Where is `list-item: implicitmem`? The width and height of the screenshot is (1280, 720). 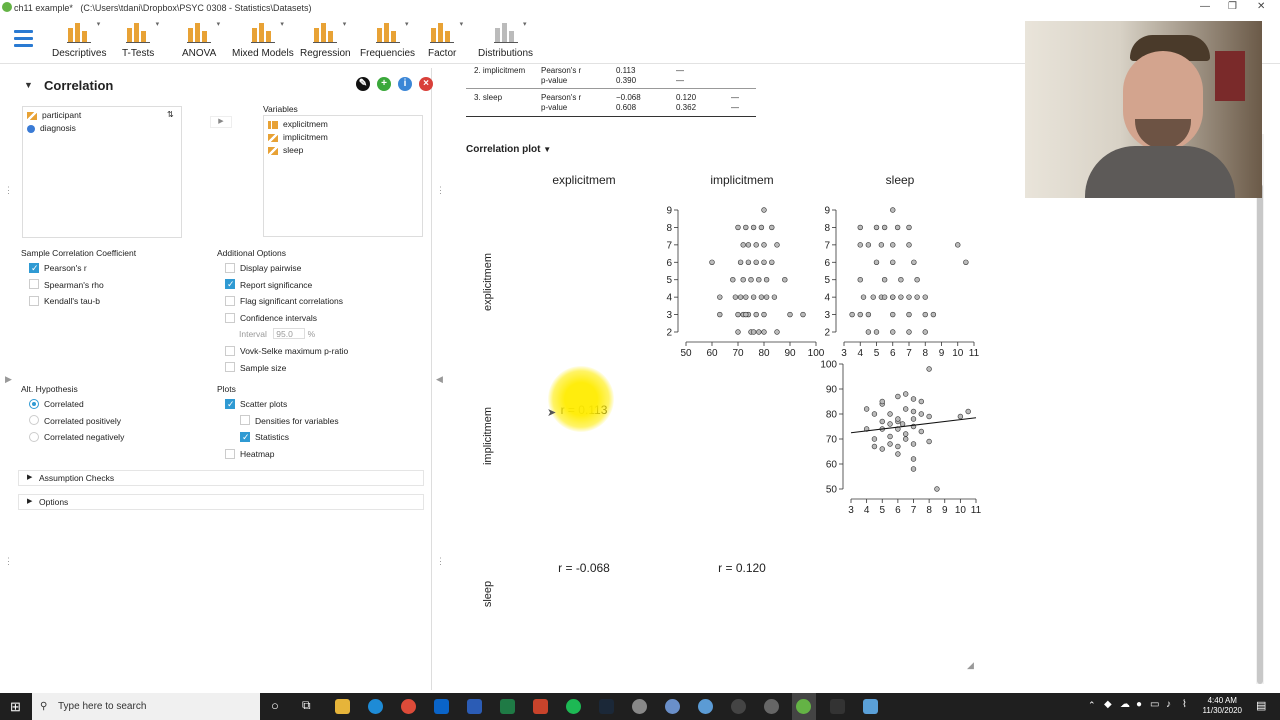 list-item: implicitmem is located at coordinates (298, 137).